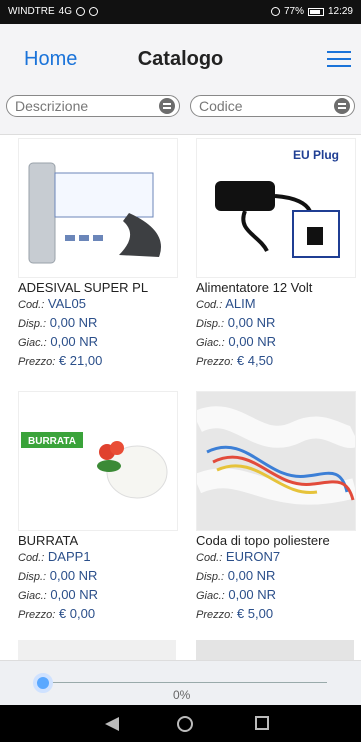  I want to click on home-link: Home, so click(50, 59).